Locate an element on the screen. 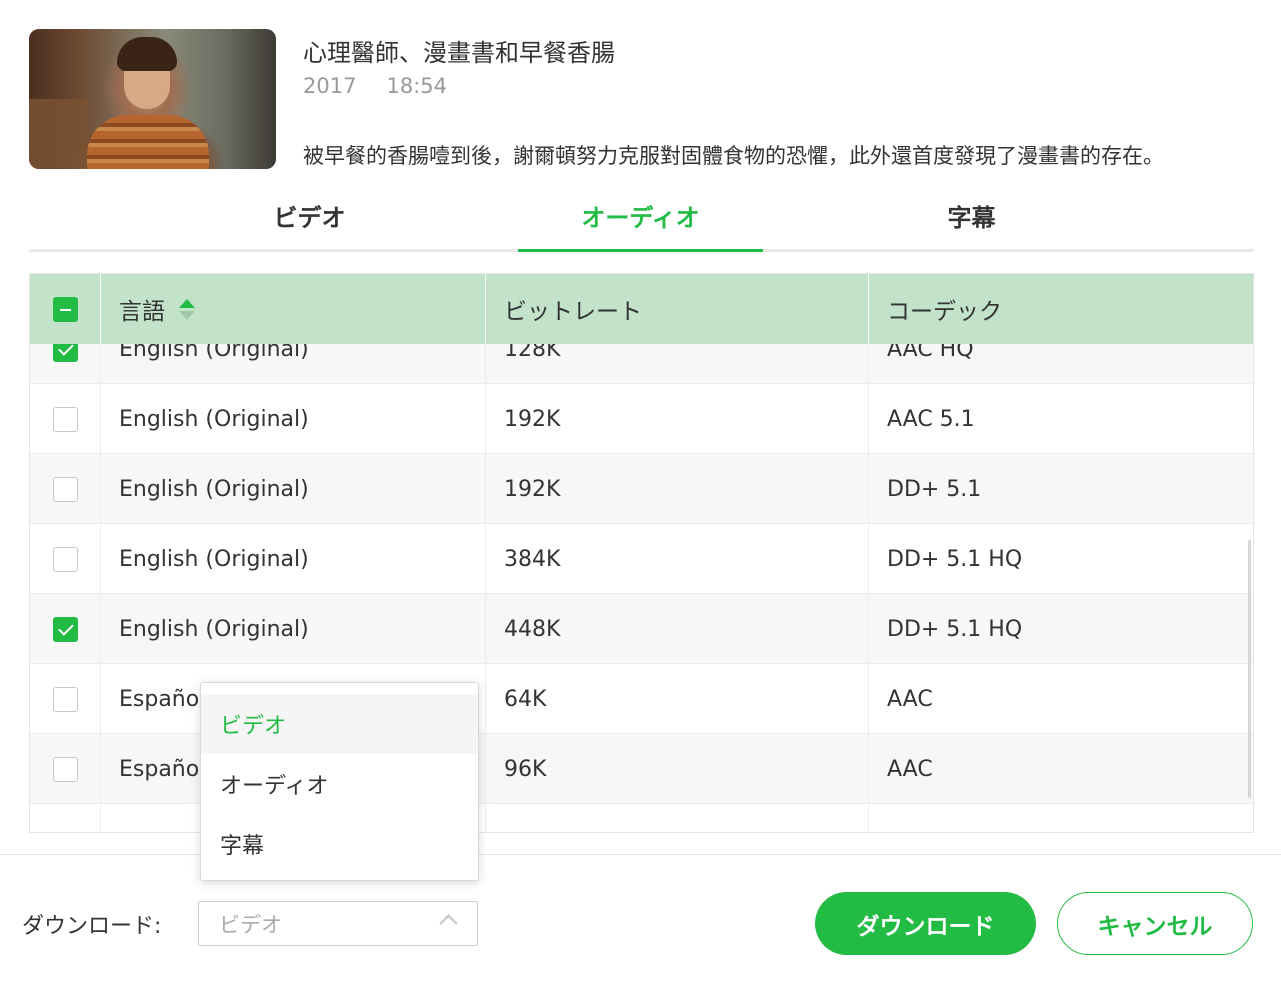 The height and width of the screenshot is (988, 1281). track-tabs: ビデオ オーディオ 字幕 is located at coordinates (641, 222).